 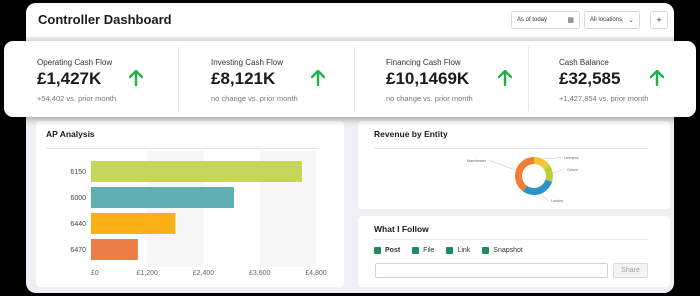 What do you see at coordinates (590, 78) in the screenshot?
I see `kpi-value: £32,585` at bounding box center [590, 78].